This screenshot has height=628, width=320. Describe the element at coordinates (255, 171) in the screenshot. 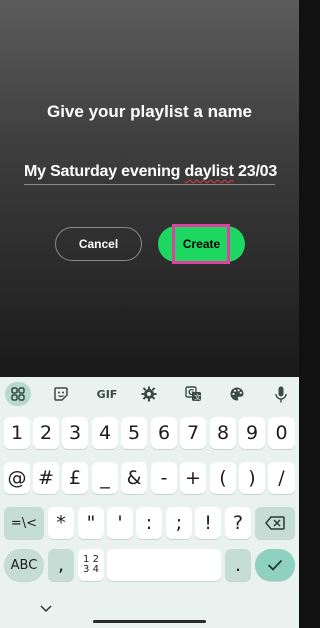

I see `name-text-part2: 23/03` at that location.